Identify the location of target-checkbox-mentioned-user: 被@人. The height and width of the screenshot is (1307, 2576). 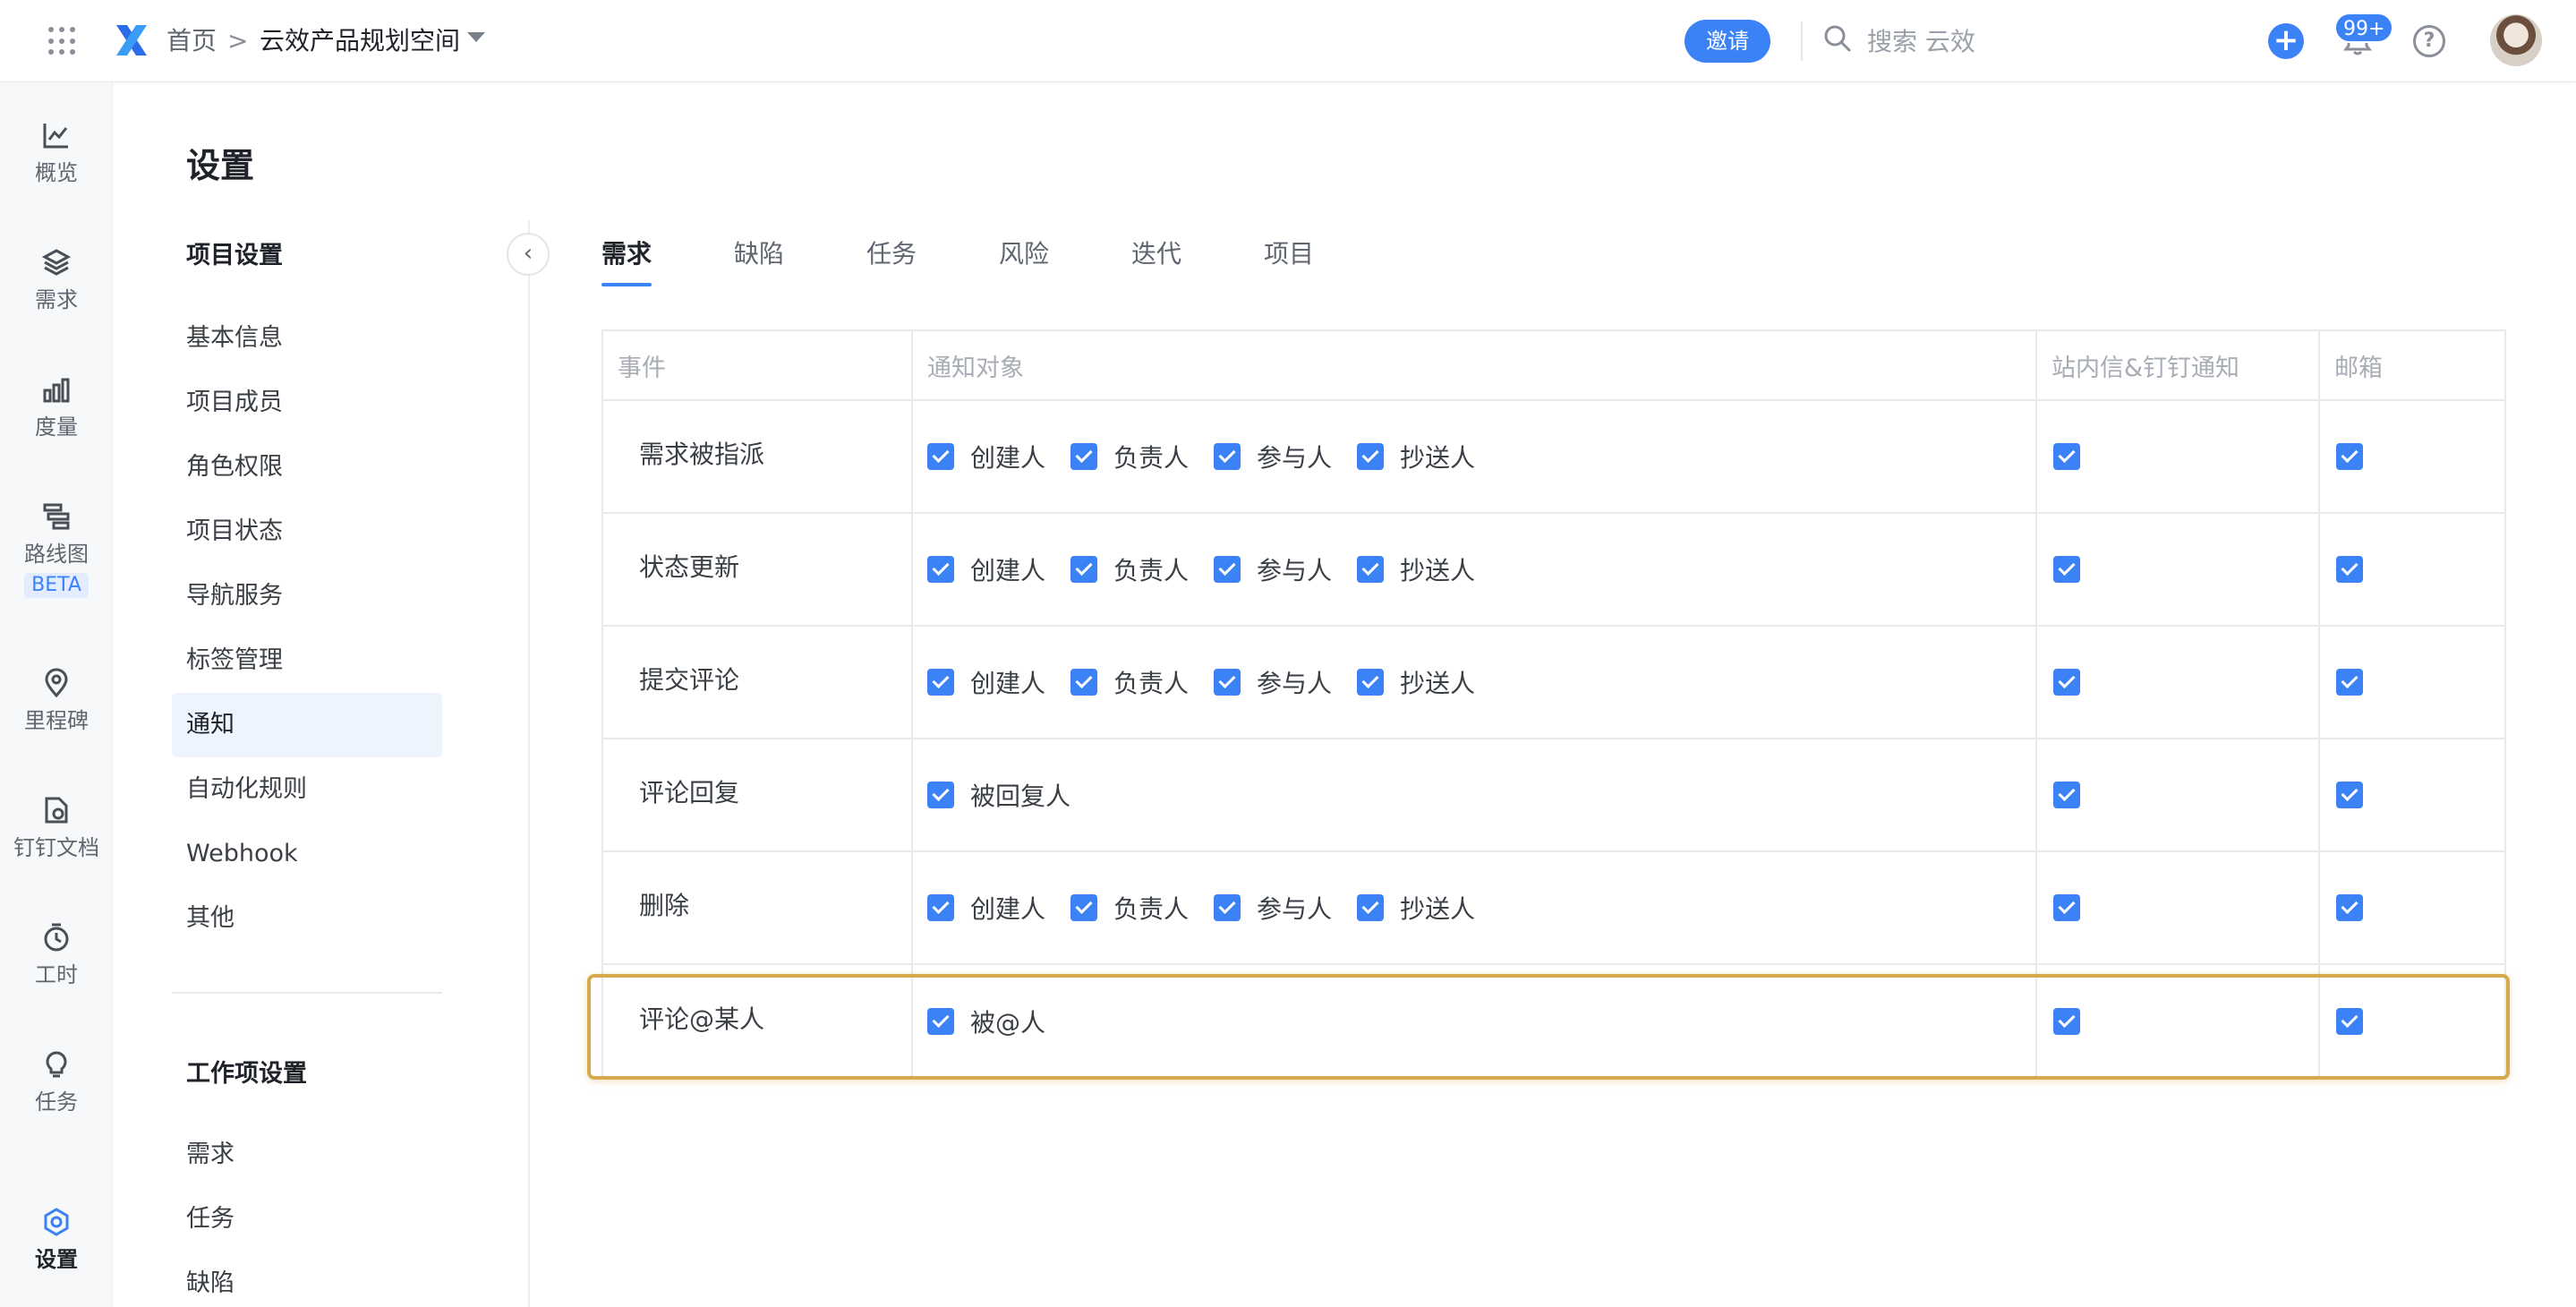
(986, 1021).